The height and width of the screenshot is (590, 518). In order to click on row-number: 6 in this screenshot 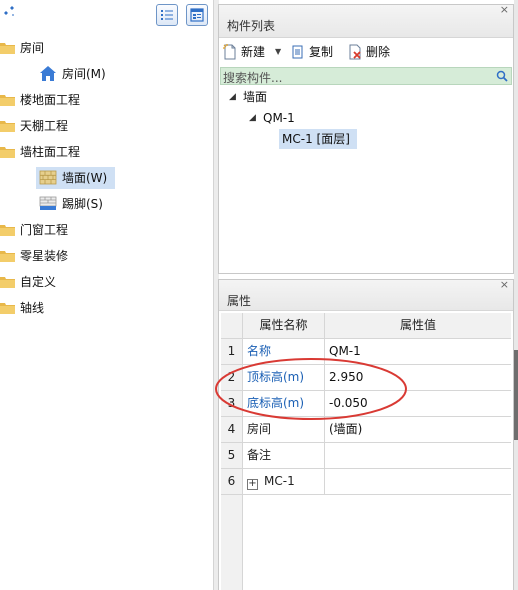, I will do `click(232, 482)`.